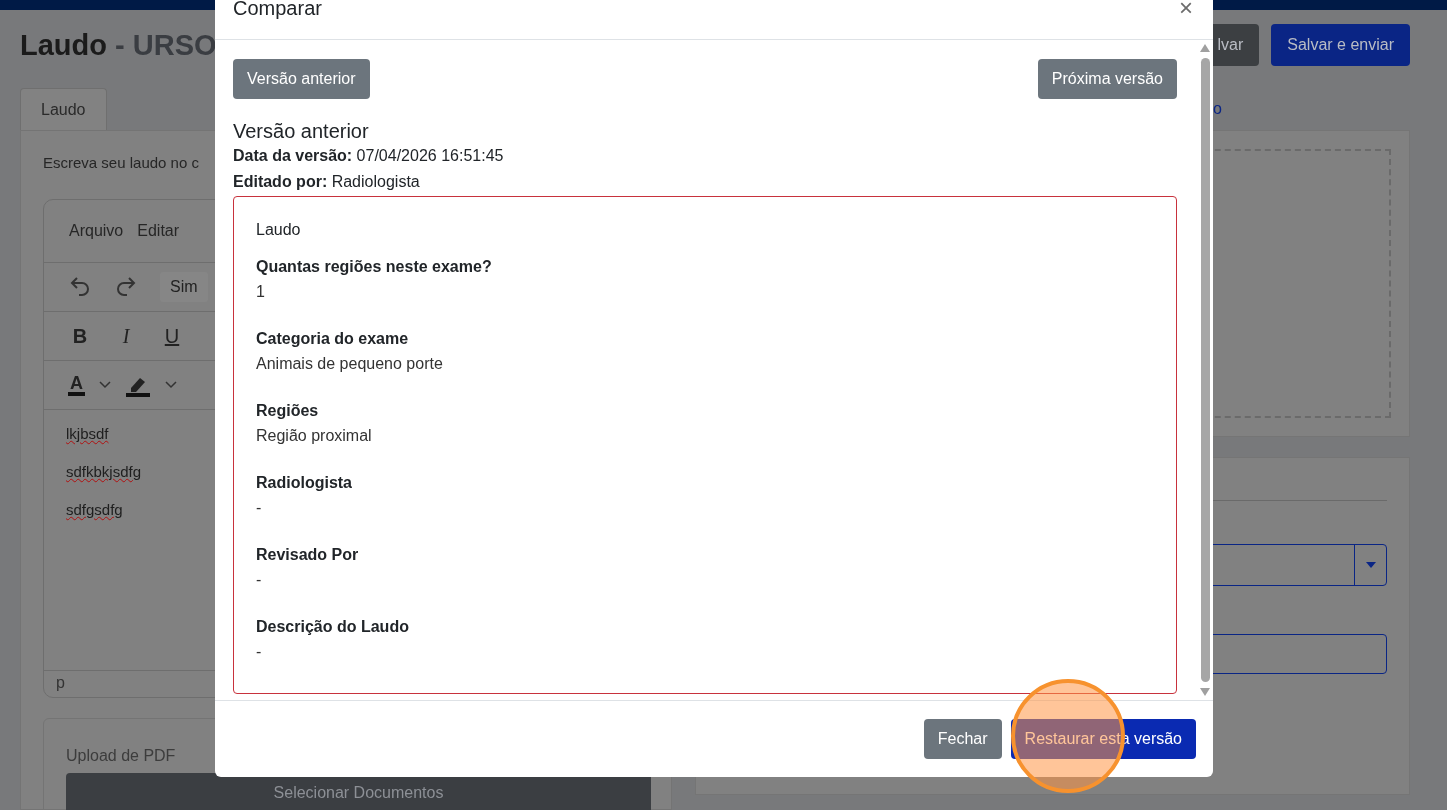 This screenshot has width=1447, height=810. I want to click on bold-button: B, so click(80, 336).